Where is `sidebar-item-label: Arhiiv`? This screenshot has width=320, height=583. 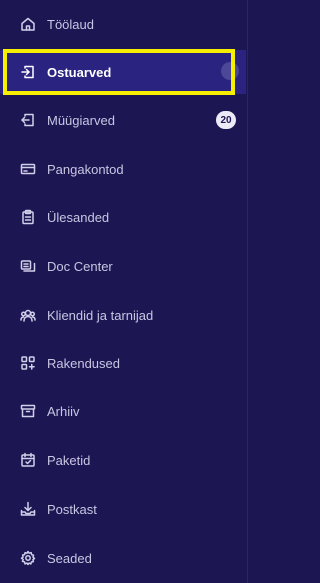 sidebar-item-label: Arhiiv is located at coordinates (63, 411).